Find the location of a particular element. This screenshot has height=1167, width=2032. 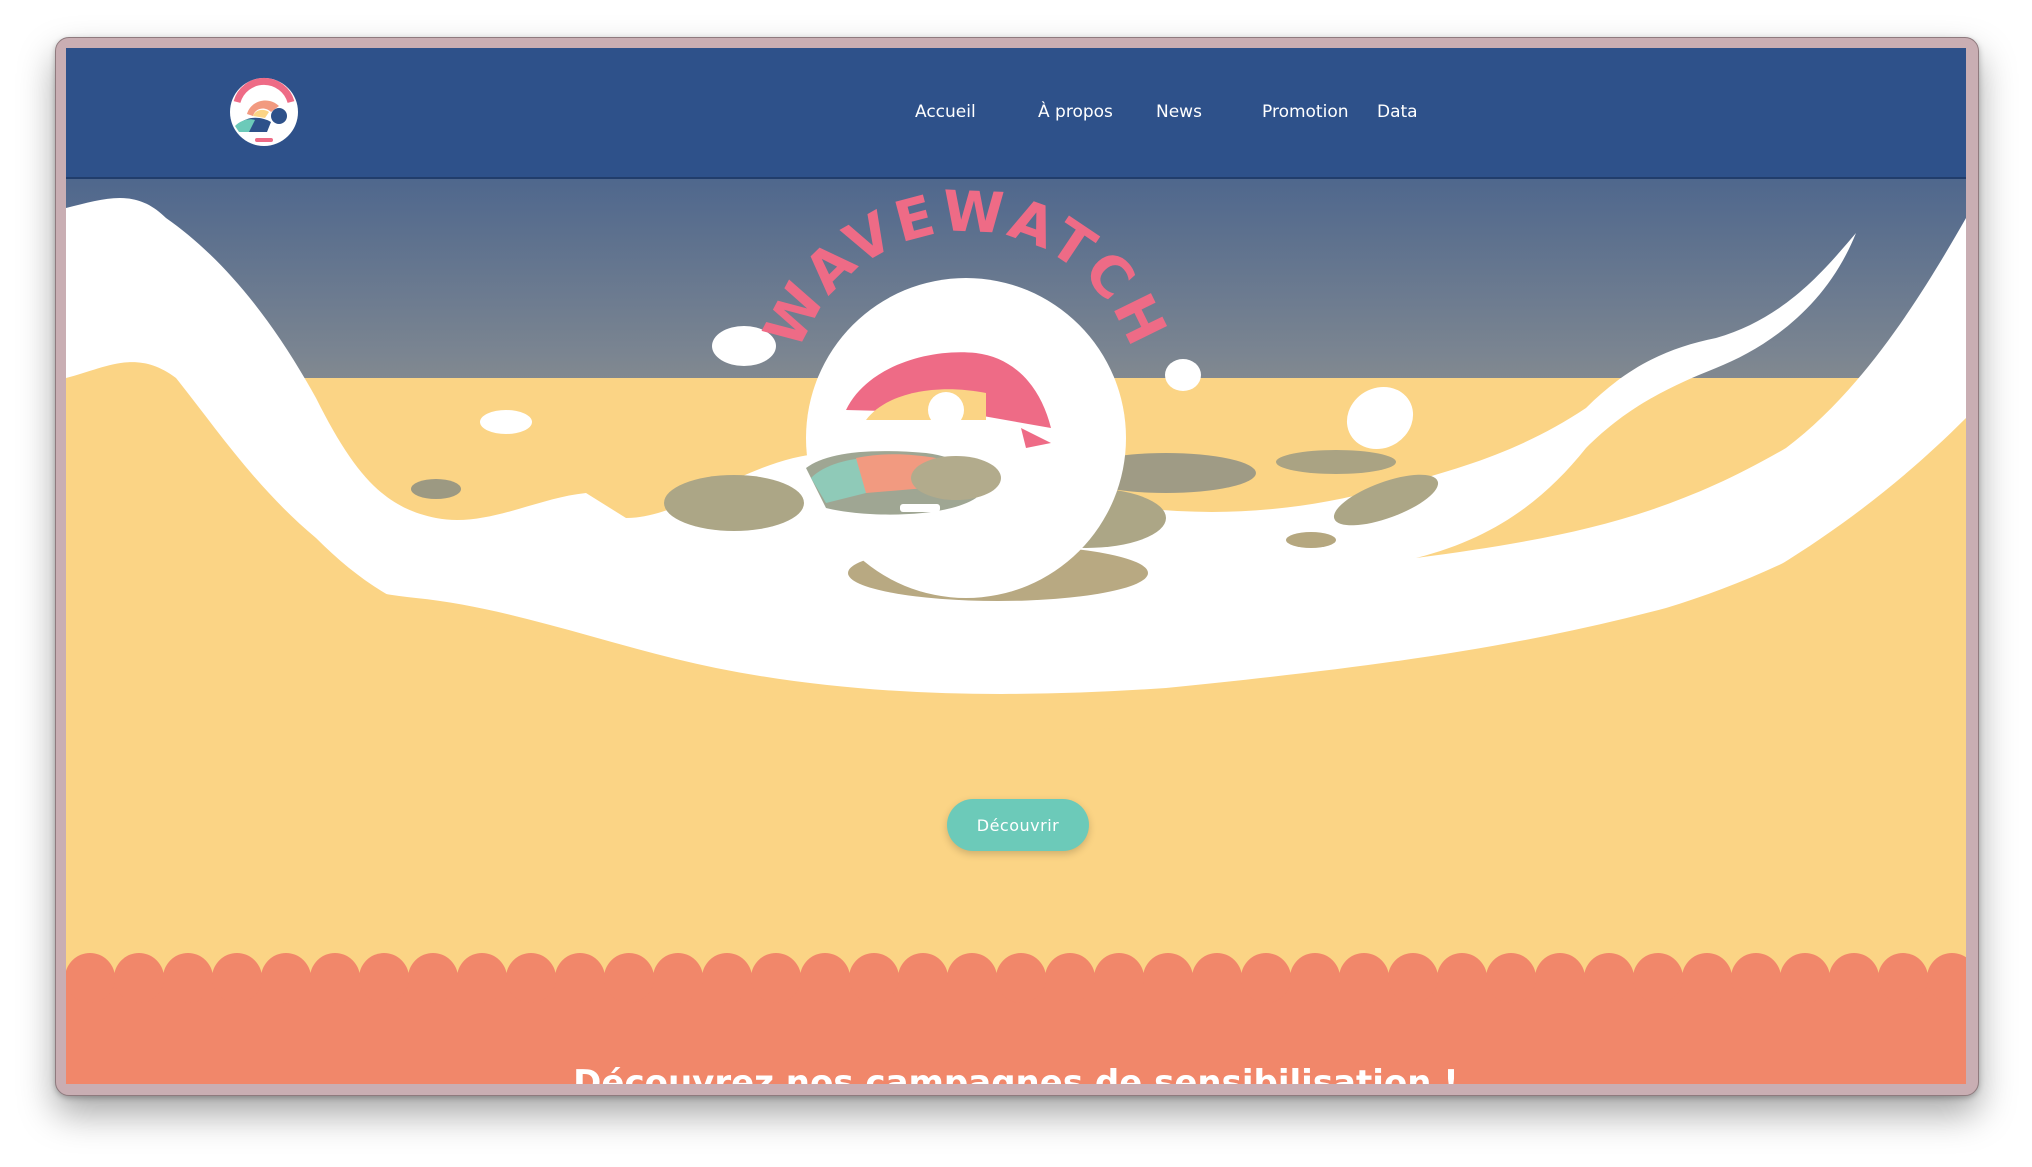

site-logo is located at coordinates (264, 109).